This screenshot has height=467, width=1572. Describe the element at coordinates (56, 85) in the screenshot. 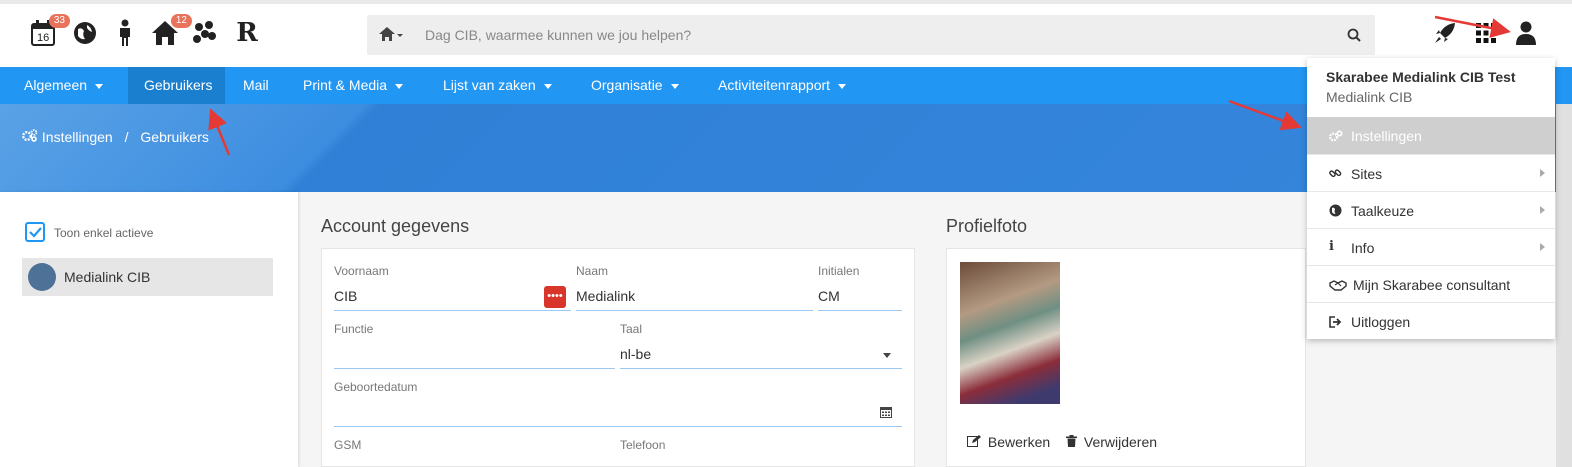

I see `nav-label: Algemeen` at that location.